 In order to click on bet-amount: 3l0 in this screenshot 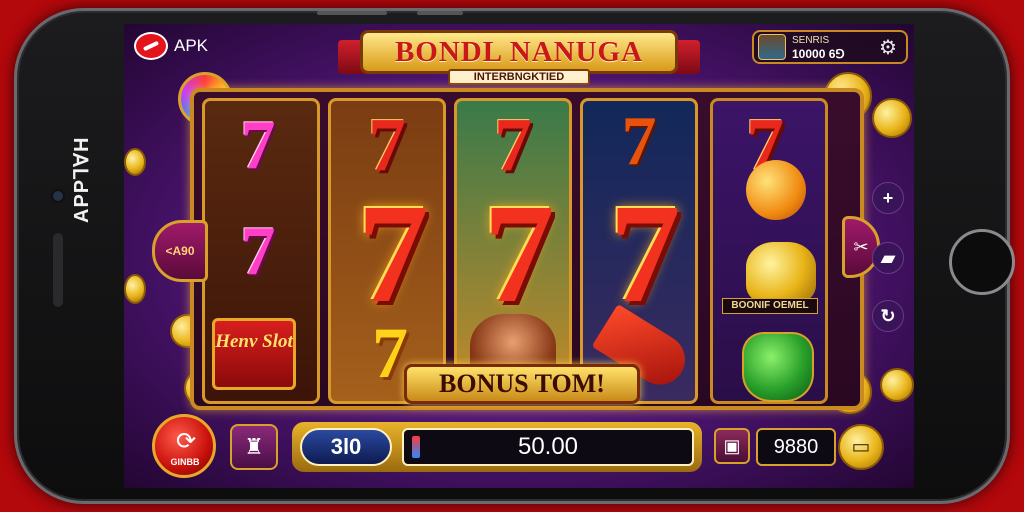, I will do `click(346, 447)`.